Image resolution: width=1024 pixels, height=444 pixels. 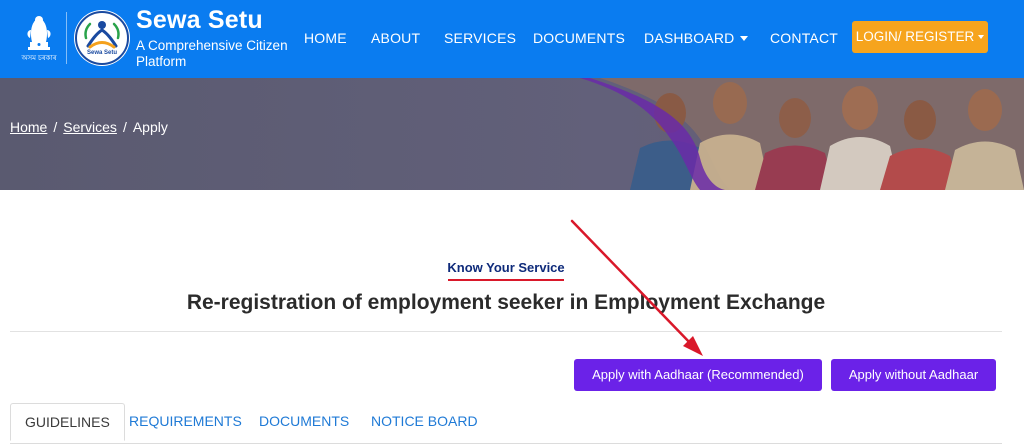 I want to click on breadcrumb-current: Apply, so click(x=150, y=127).